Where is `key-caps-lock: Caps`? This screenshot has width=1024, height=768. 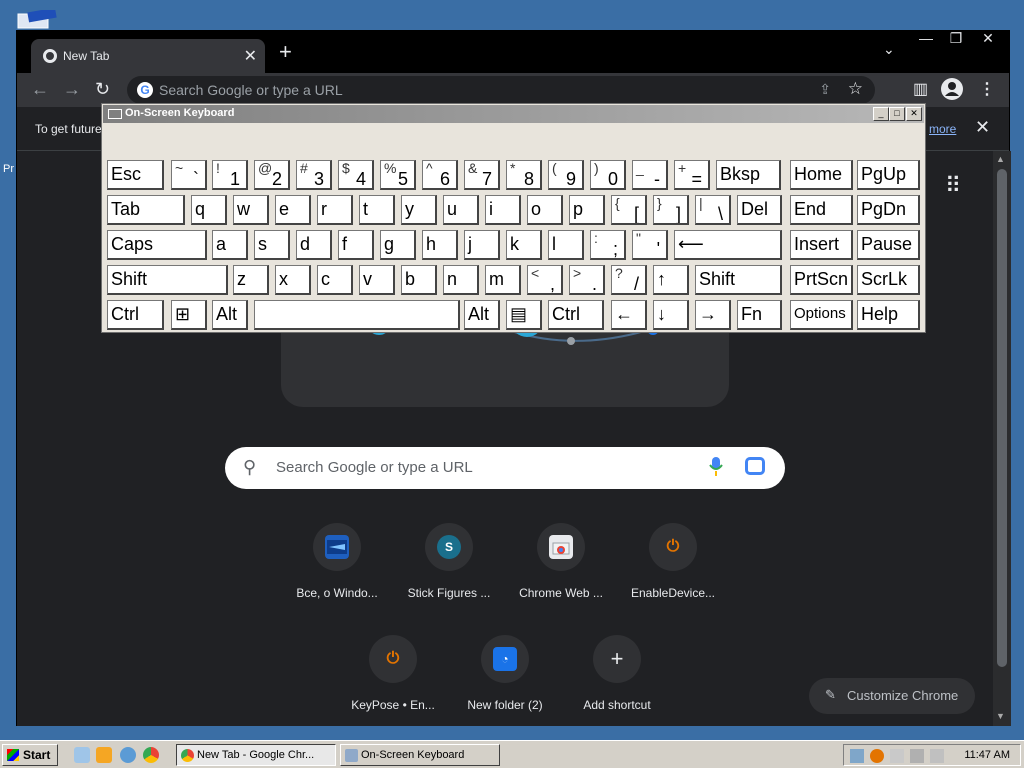 key-caps-lock: Caps is located at coordinates (157, 245).